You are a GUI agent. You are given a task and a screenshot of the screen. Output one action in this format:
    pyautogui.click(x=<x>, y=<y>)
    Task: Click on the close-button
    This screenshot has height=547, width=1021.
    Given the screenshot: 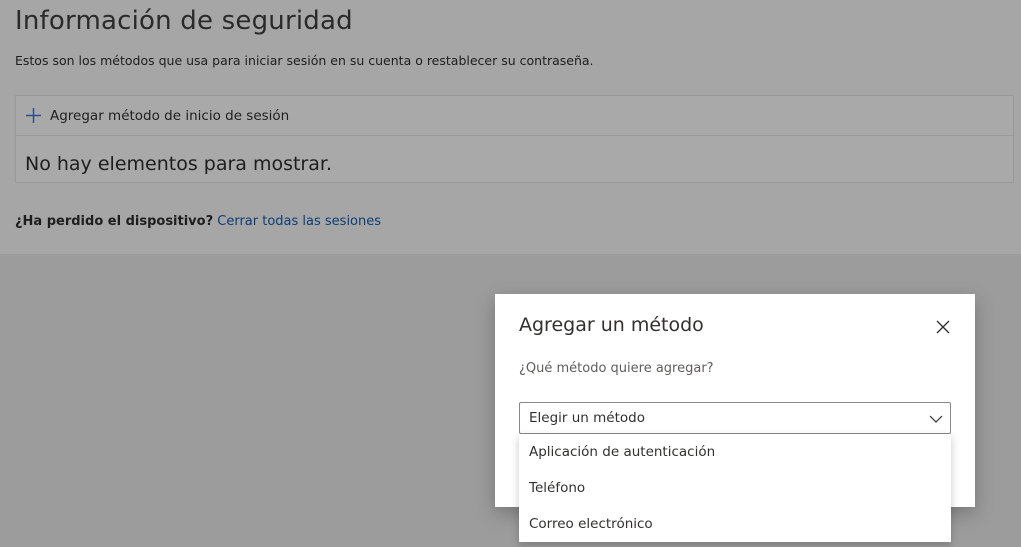 What is the action you would take?
    pyautogui.click(x=943, y=327)
    